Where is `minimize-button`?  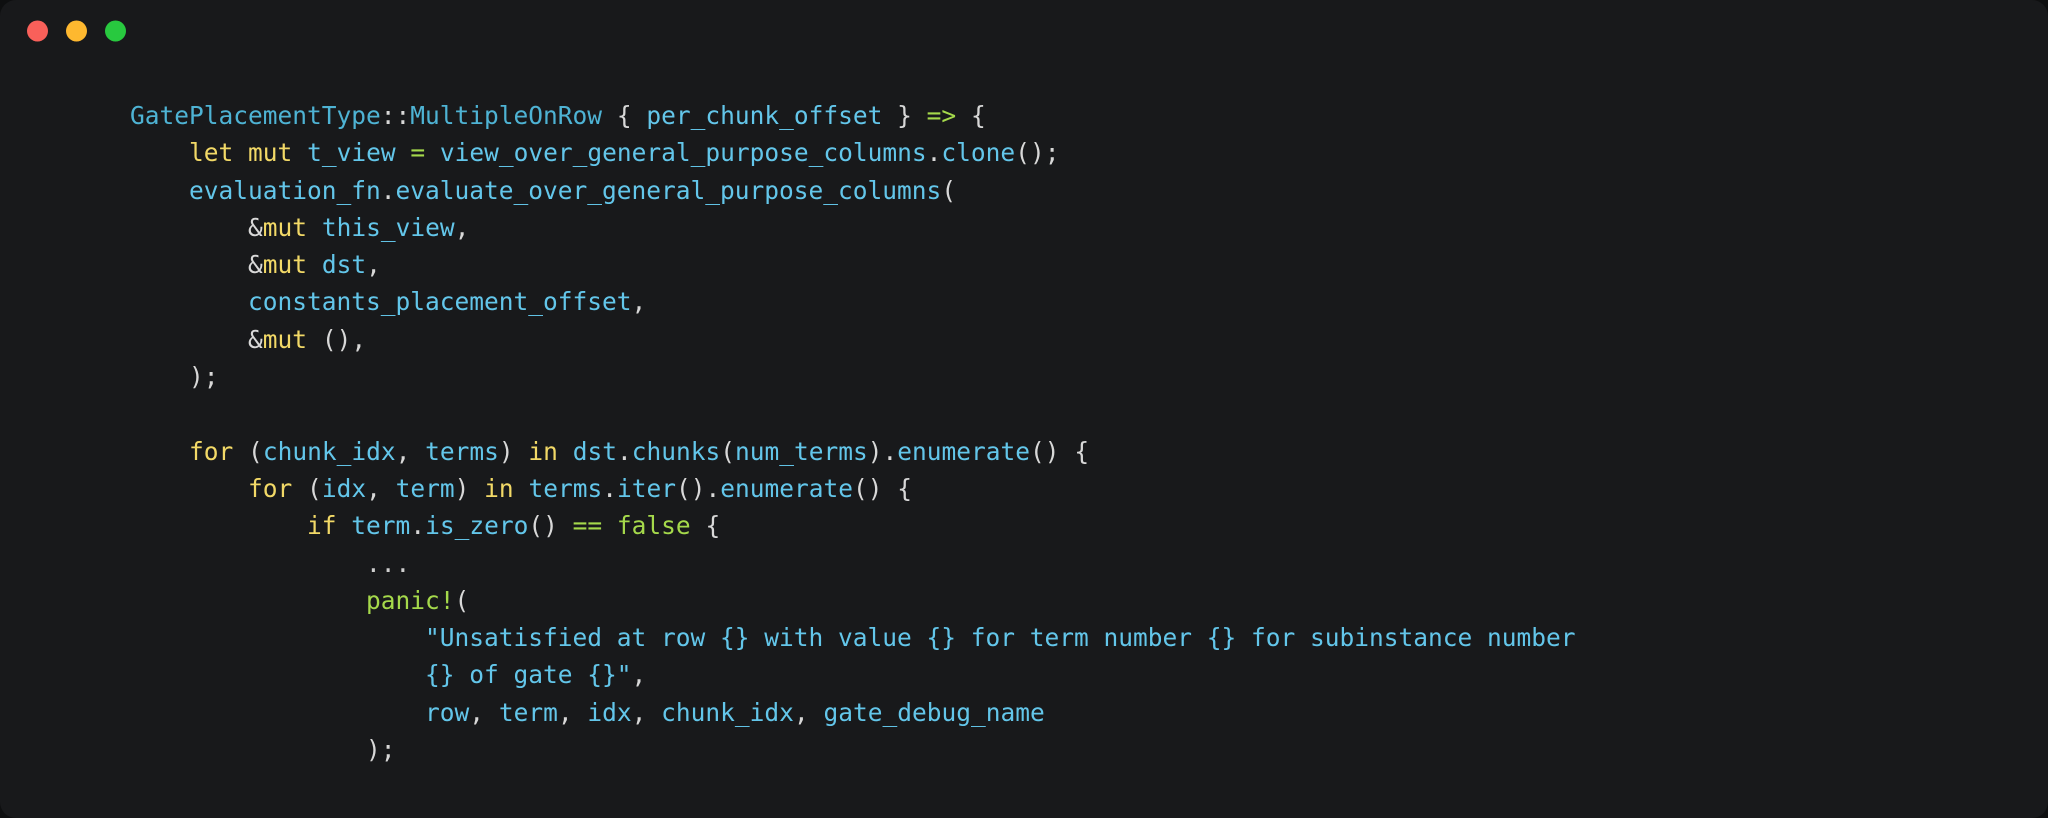
minimize-button is located at coordinates (76, 31).